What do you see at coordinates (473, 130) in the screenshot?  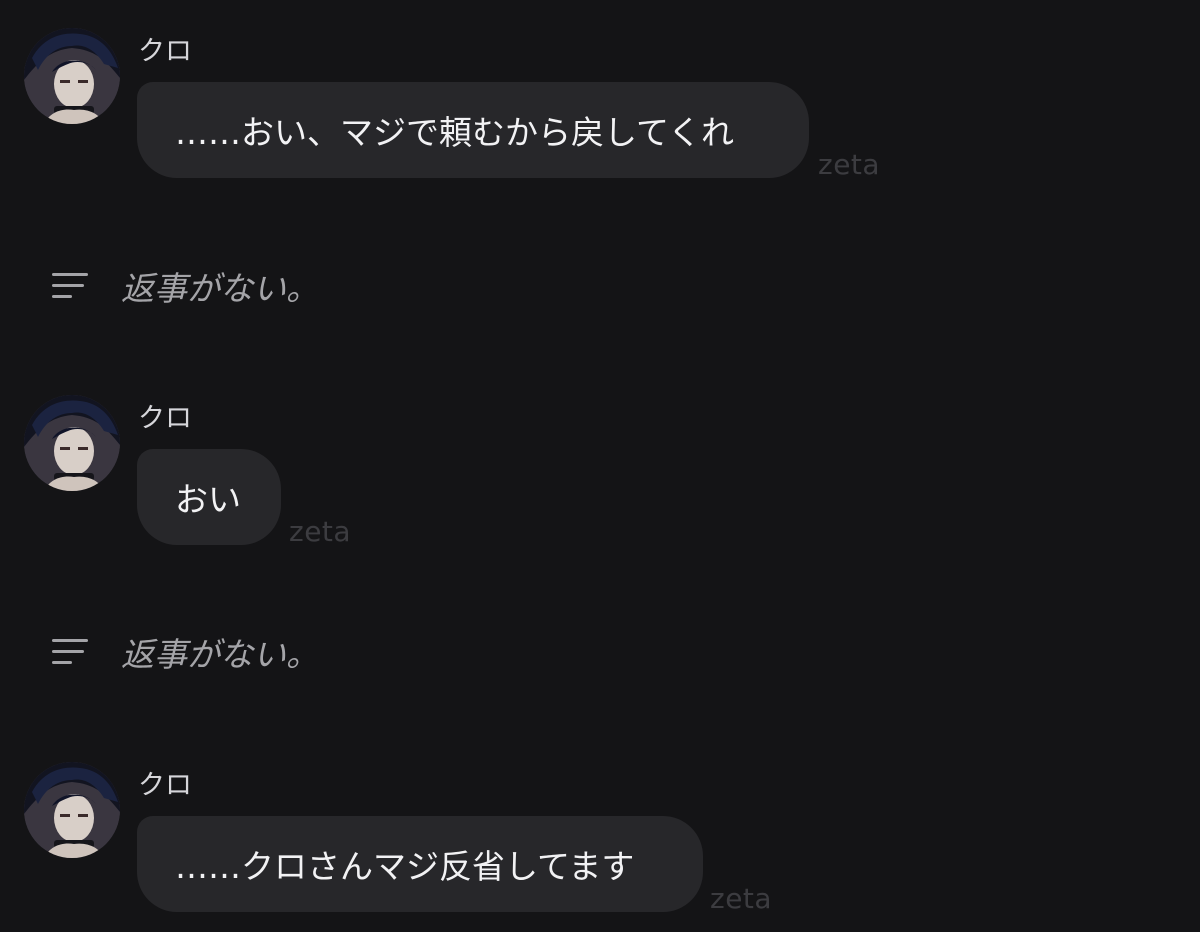 I see `message-bubble: ……おい、マジで頼むから戻してくれ` at bounding box center [473, 130].